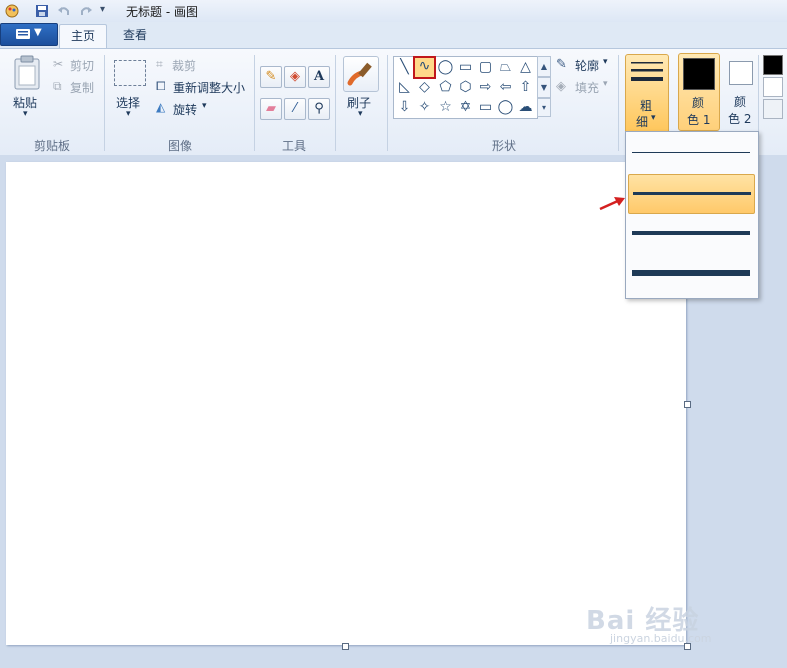 The width and height of the screenshot is (787, 668). Describe the element at coordinates (691, 233) in the screenshot. I see `size-option-5px` at that location.